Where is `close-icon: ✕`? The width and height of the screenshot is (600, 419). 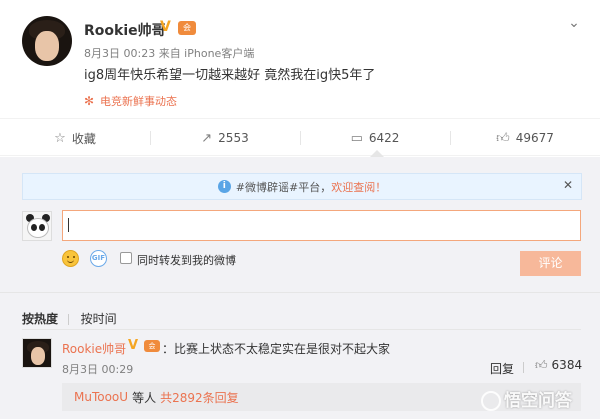
close-icon: ✕ is located at coordinates (569, 185).